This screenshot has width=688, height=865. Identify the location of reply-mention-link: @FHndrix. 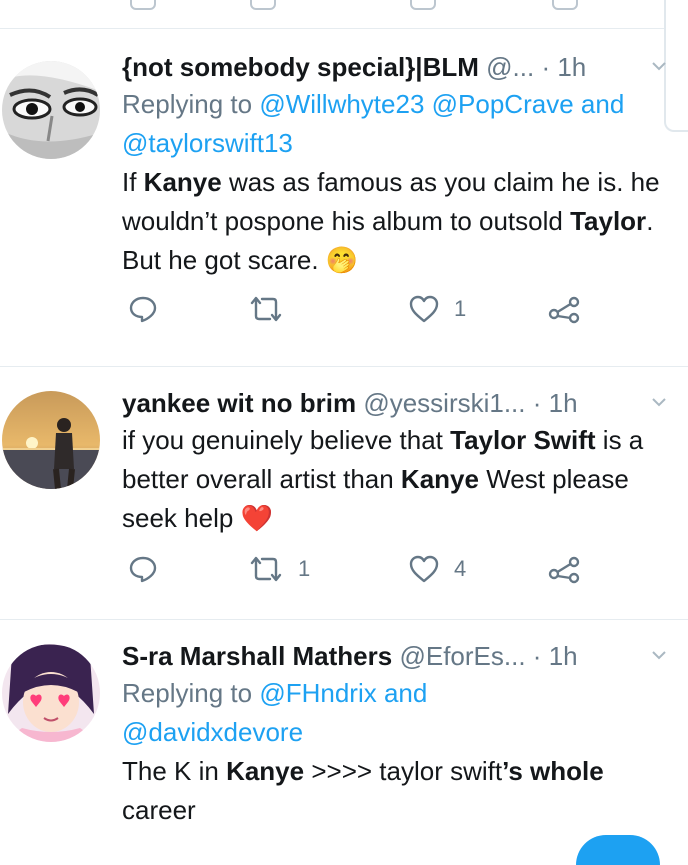
(317, 693).